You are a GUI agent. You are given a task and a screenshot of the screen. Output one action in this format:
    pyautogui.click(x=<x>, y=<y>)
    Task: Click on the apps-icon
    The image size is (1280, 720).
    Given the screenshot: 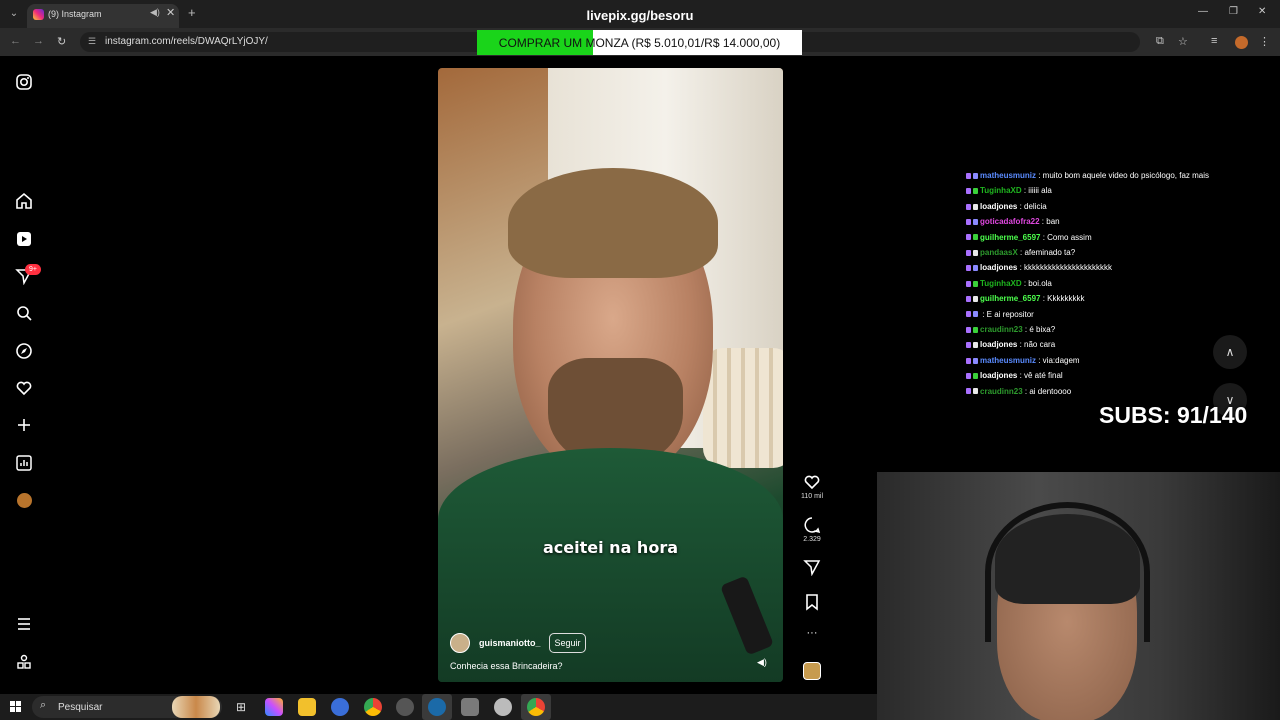 What is the action you would take?
    pyautogui.click(x=24, y=662)
    